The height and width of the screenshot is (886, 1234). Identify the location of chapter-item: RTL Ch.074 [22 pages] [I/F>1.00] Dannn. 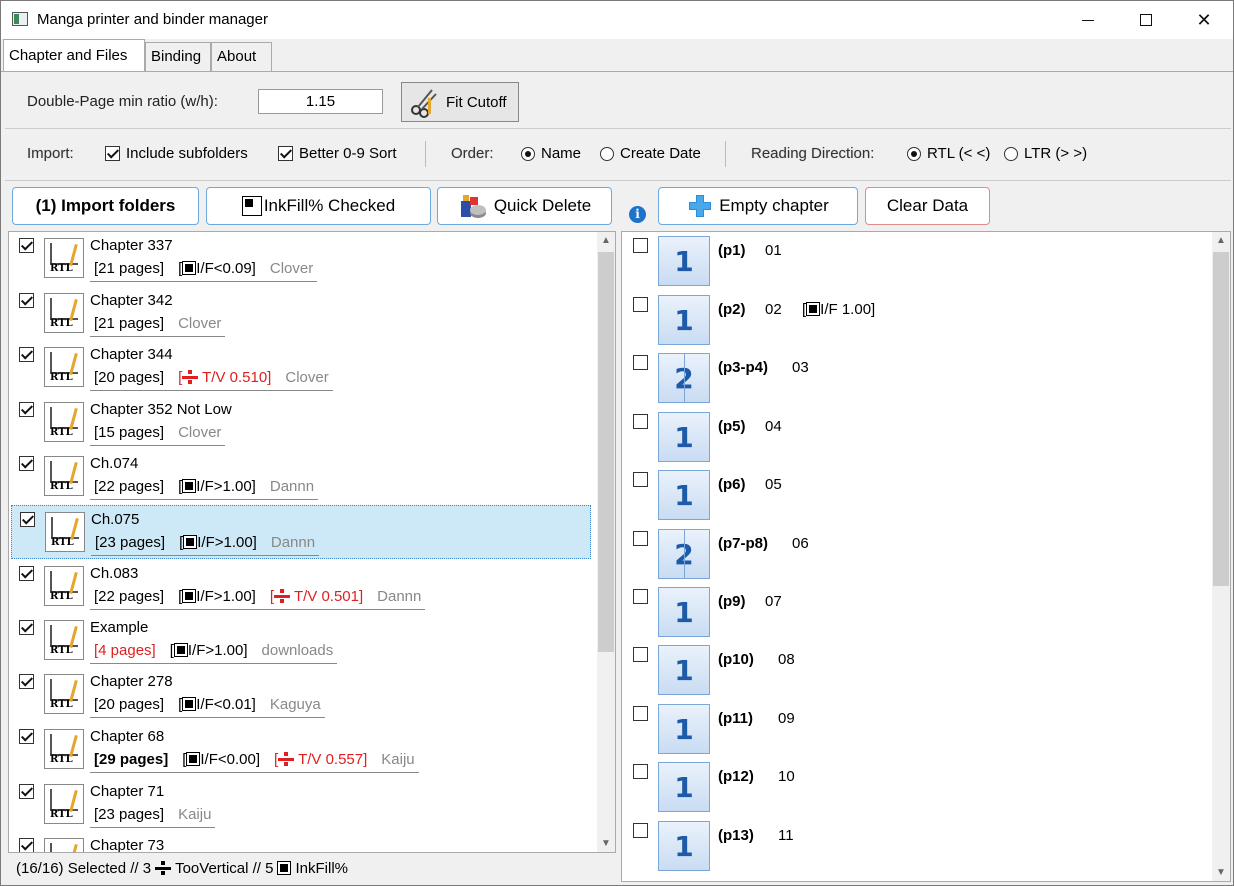
(301, 477).